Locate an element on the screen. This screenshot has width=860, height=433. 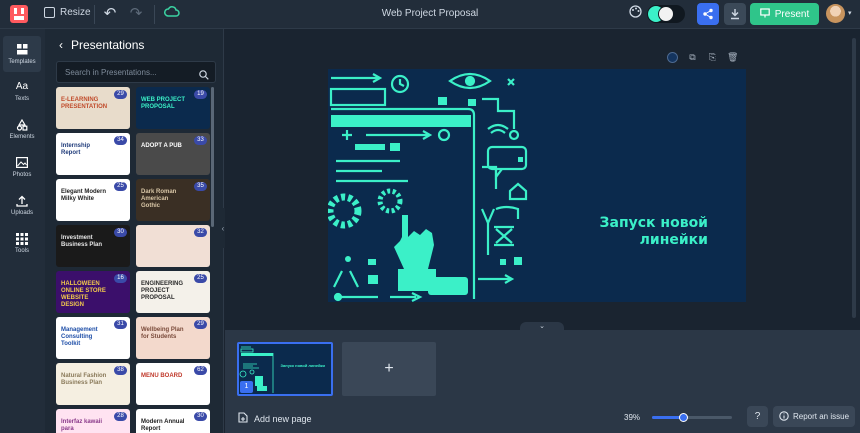
template-title: ADOPT A PUB is located at coordinates (161, 146).